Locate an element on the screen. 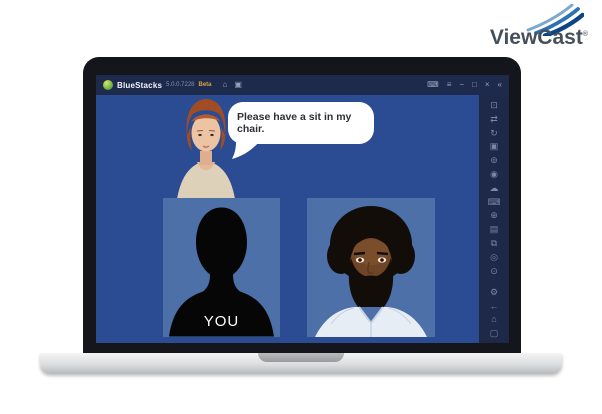 The width and height of the screenshot is (602, 414). speech-bubble-text: Please have a sit in my chair. is located at coordinates (294, 123).